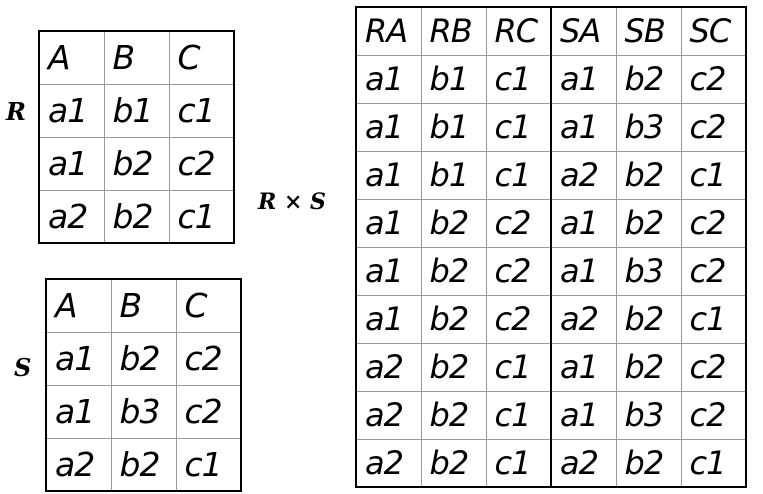  I want to click on header-row: RA RB RC SA SB SC, so click(551, 31).